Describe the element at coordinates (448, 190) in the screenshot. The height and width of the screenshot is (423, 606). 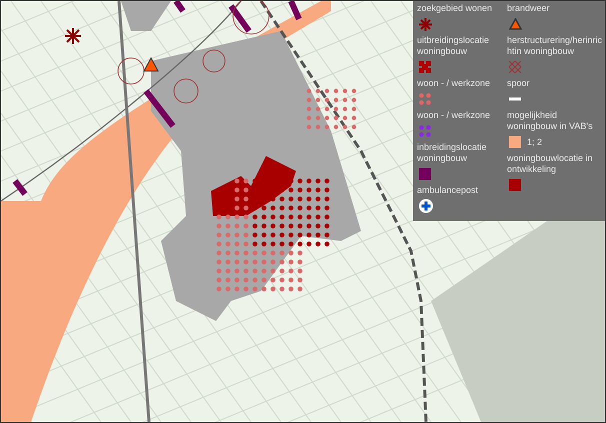
I see `legend-label: ambulancepost` at that location.